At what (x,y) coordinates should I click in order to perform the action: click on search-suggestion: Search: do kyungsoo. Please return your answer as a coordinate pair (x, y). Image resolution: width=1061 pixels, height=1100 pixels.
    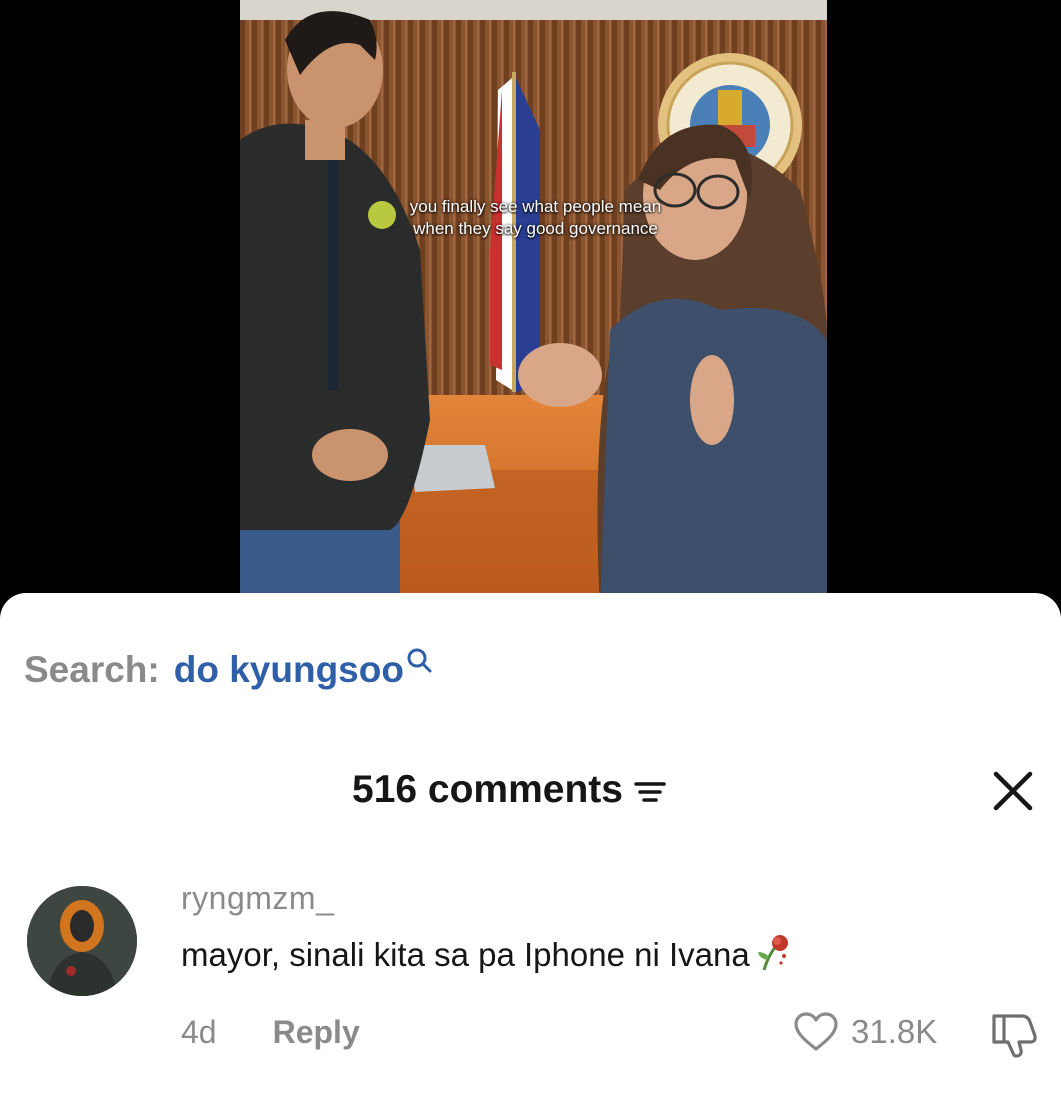
    Looking at the image, I should click on (229, 670).